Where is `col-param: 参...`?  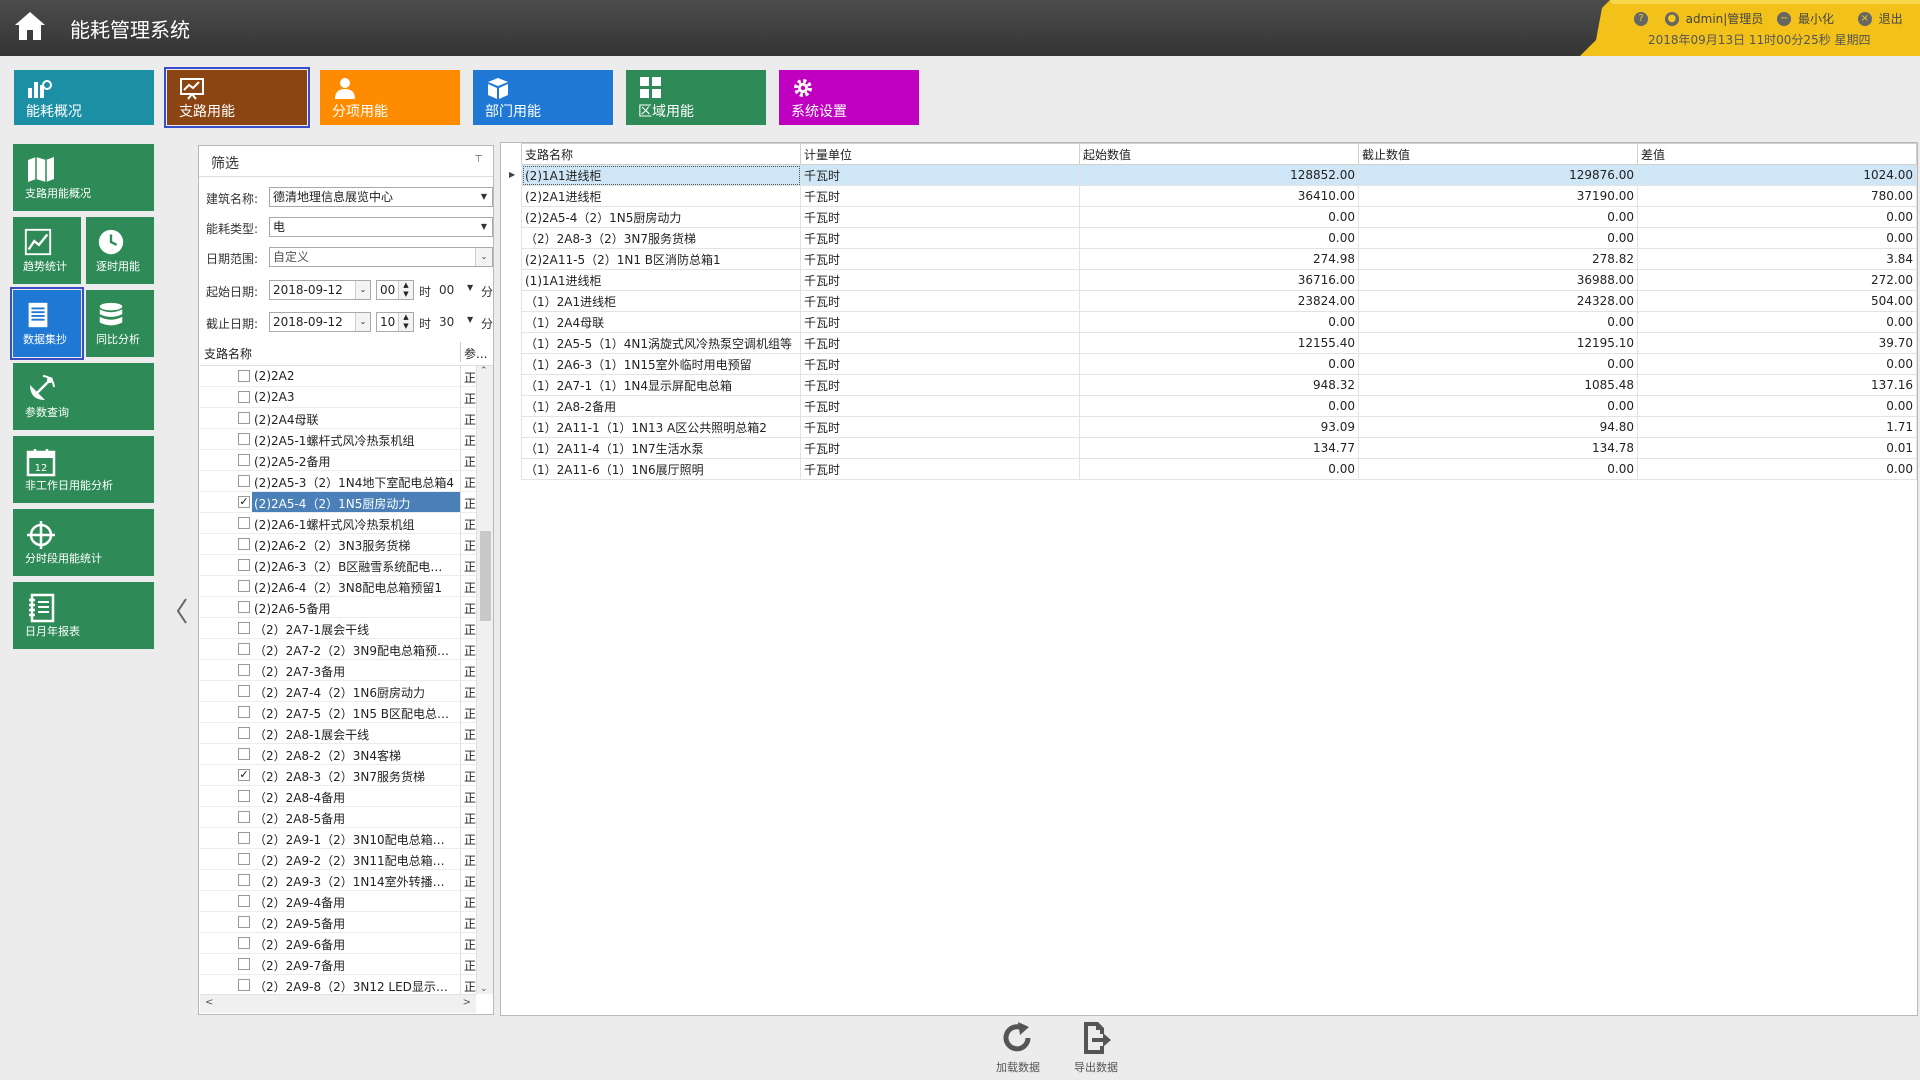
col-param: 参... is located at coordinates (475, 353).